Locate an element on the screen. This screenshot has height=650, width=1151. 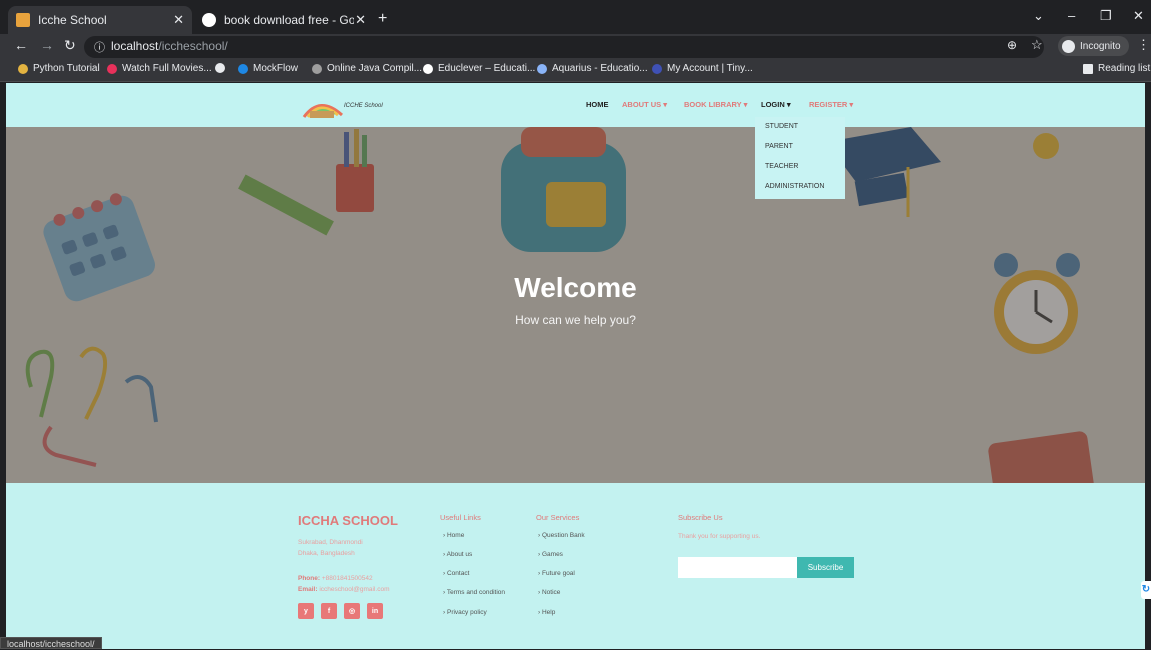
reading-list-icon is located at coordinates (1088, 68).